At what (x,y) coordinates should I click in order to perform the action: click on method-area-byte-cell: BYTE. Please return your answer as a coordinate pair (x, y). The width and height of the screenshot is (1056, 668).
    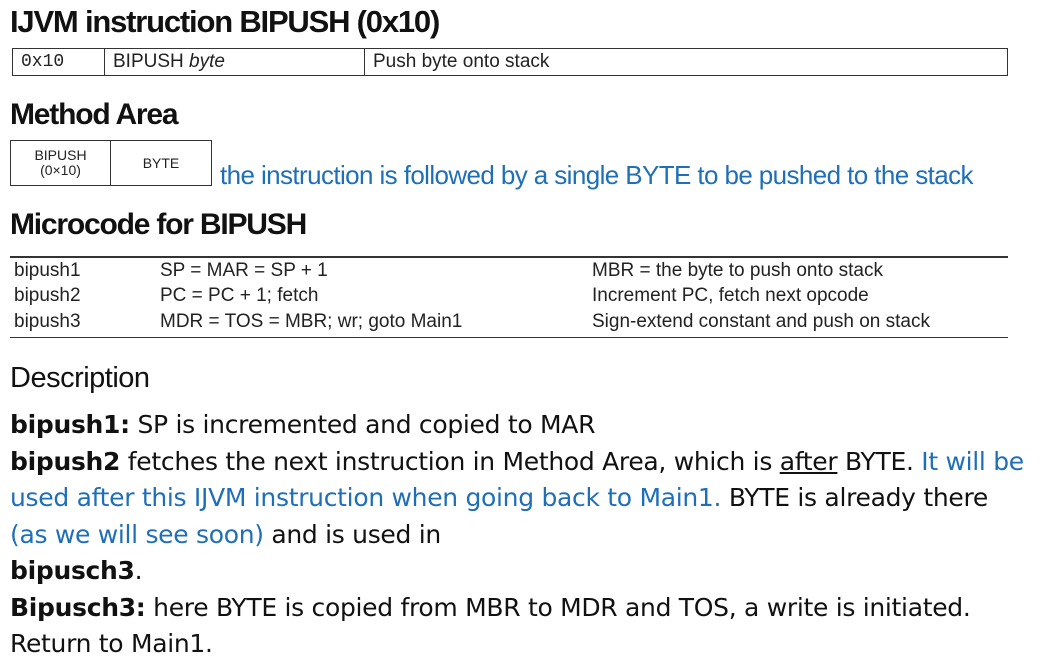
    Looking at the image, I should click on (161, 163).